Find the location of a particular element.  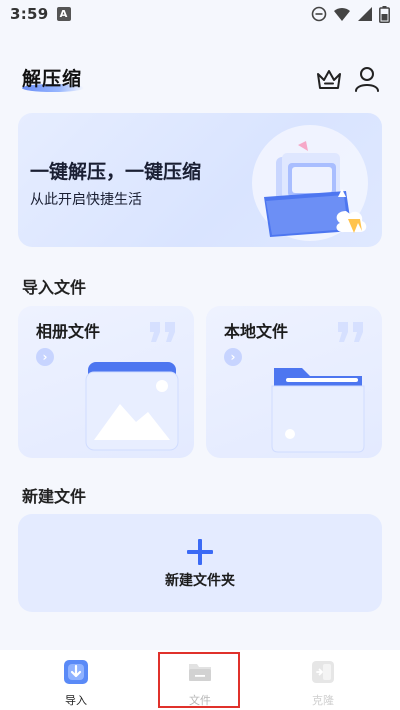

new-folder-button: 新建文件夹 is located at coordinates (200, 563).